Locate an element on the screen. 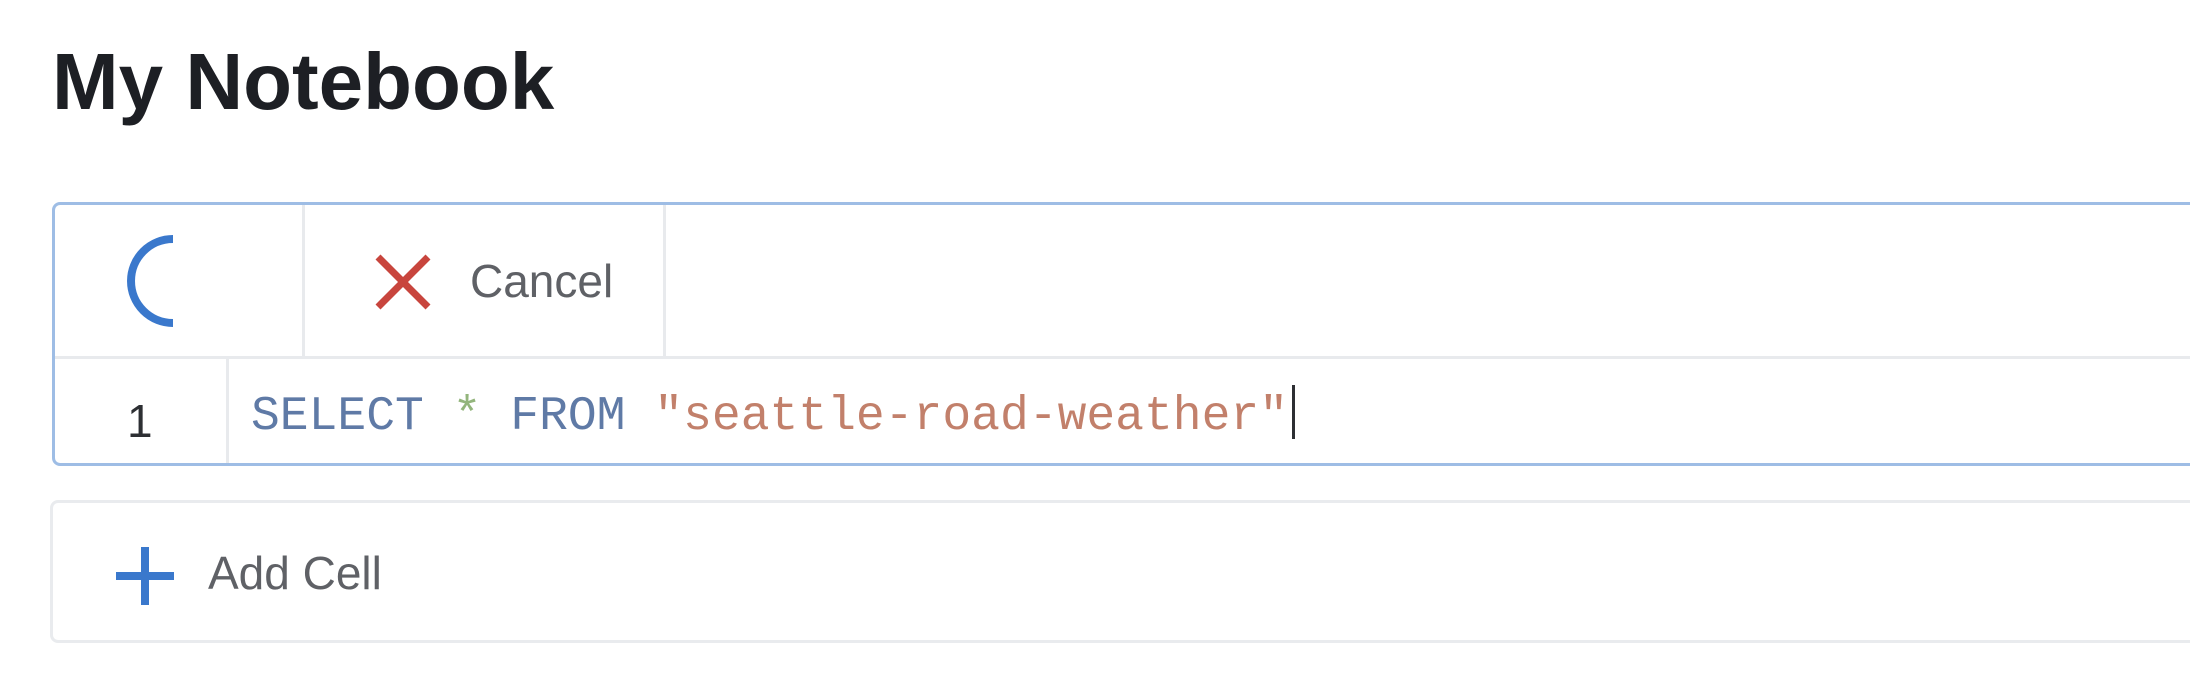 The image size is (2190, 698). sql-keyword-select: SELECT is located at coordinates (337, 417).